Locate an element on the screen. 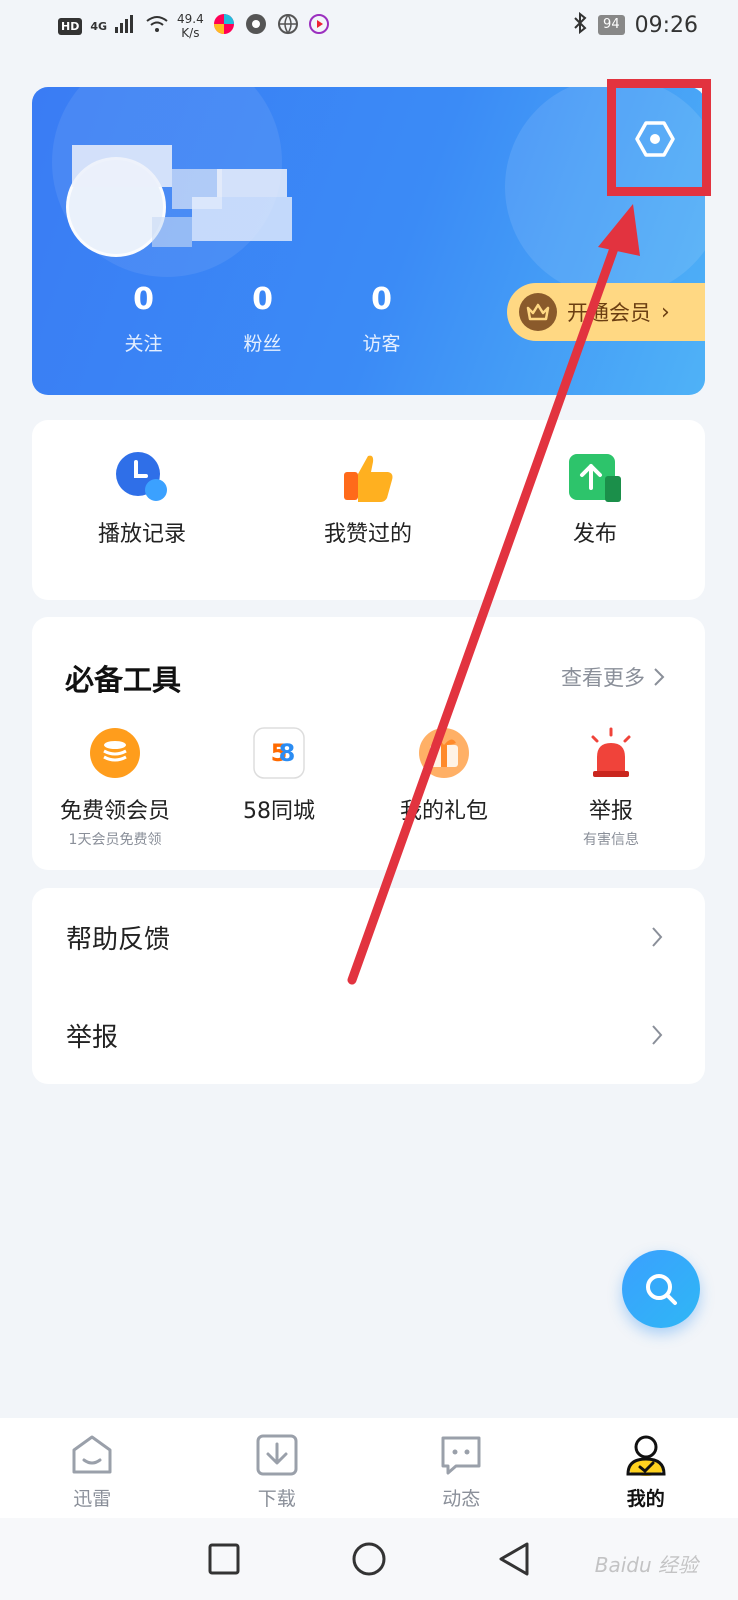 The height and width of the screenshot is (1600, 738). stat-followers: 0 粉丝 is located at coordinates (262, 319).